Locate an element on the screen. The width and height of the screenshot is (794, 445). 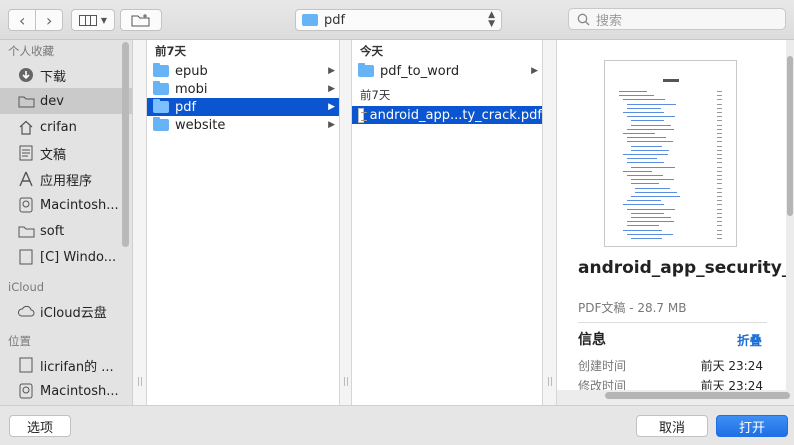
sidebar-item-crifan: crifan is located at coordinates (66, 127).